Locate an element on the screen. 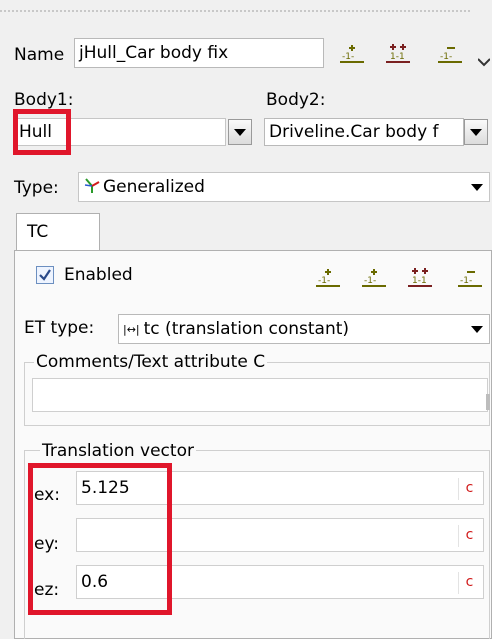  body2-select: Driveline.Car body f is located at coordinates (364, 132).